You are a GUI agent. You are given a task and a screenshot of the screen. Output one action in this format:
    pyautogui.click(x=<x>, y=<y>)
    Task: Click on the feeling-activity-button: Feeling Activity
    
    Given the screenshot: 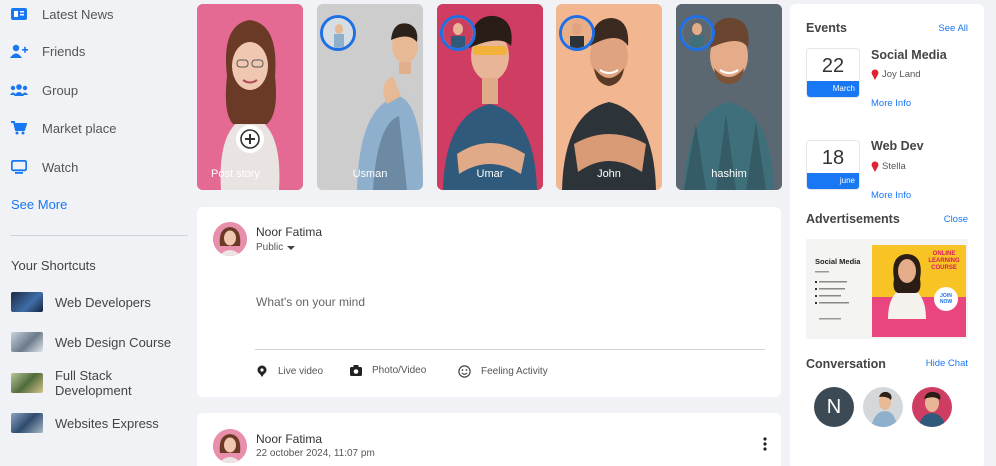 What is the action you would take?
    pyautogui.click(x=503, y=371)
    